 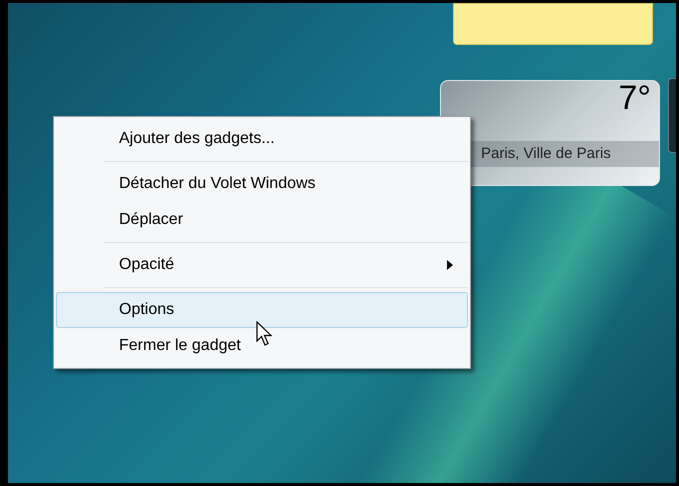 I want to click on menu-item: Fermer le gadget, so click(x=262, y=346).